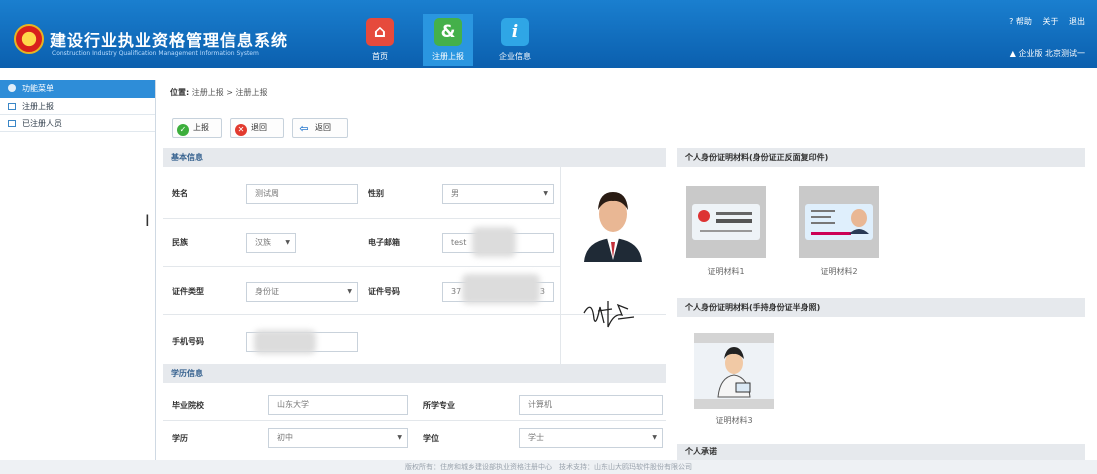  I want to click on user-info: ▲ 企业版 北京测试一, so click(1047, 53).